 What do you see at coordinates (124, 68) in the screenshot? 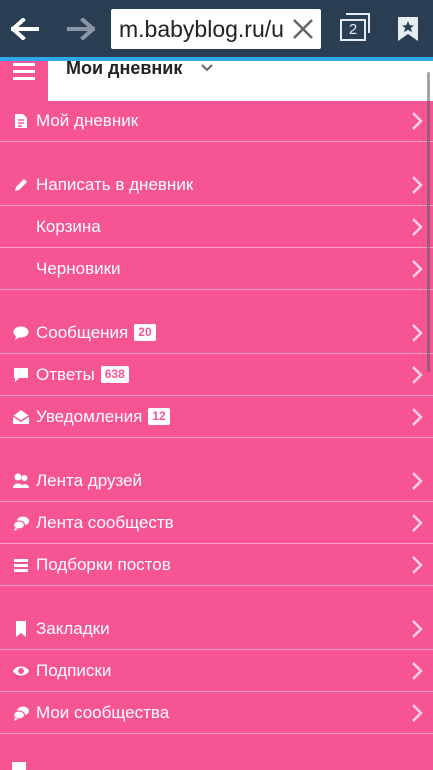
I see `page-title: Мои дневник` at bounding box center [124, 68].